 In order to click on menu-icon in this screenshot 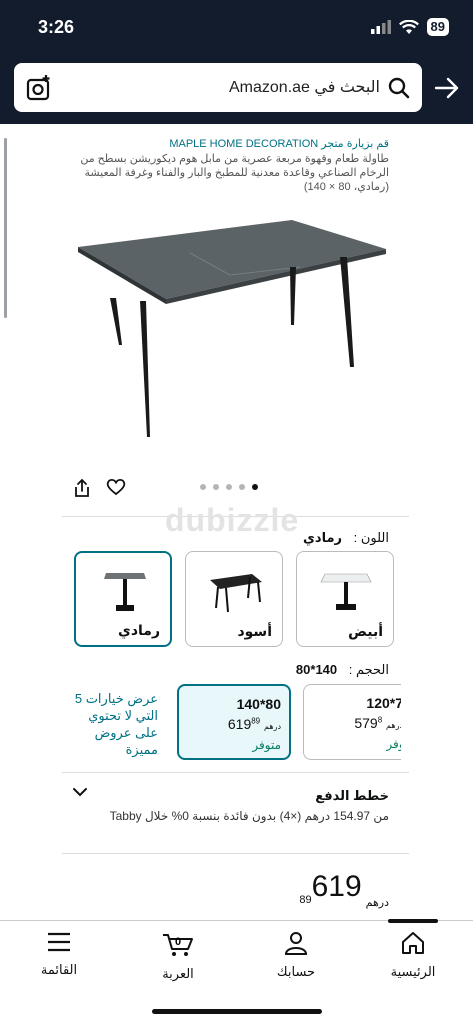, I will do `click(59, 942)`.